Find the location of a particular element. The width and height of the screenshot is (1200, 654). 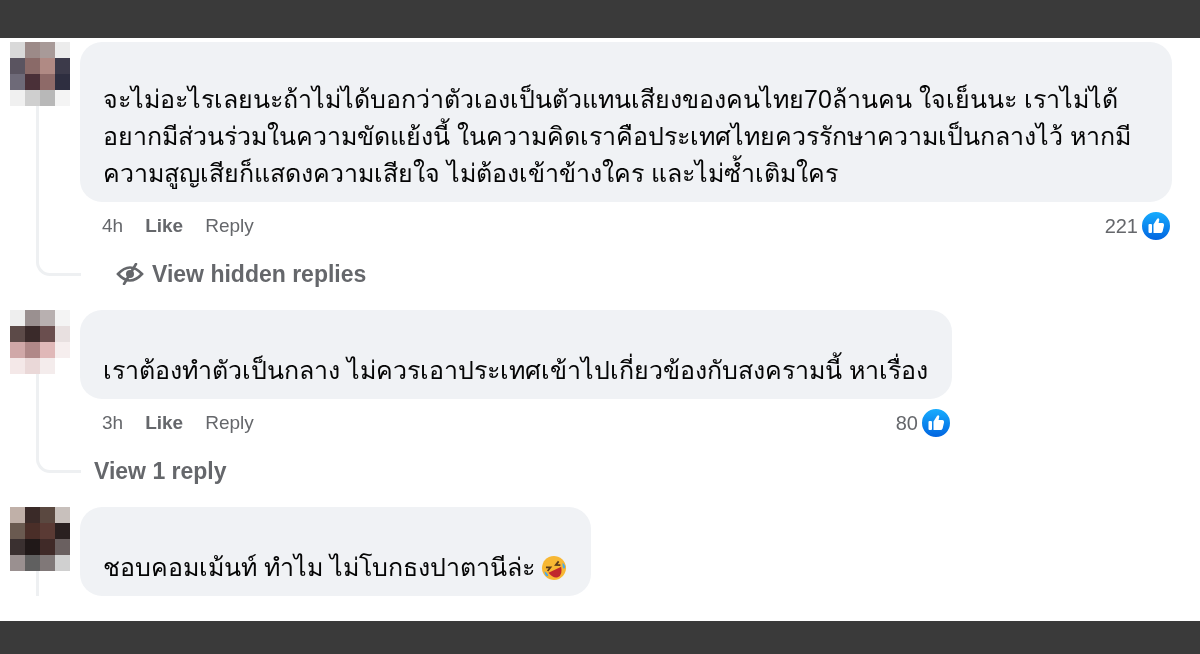

comment-text: จะไม่อะไรเลยนะถ้าไม่ได้บอกว่าตัวเองเป็นตัวแทนเสียงของคนไทย70ล้านคน ใจเย็นนะ เราไม่ได้อยากมีส่วนร่วมในความขัดแย้งนี้ ในความคิดเราคือประเทศไทยควรรักษาความเป็นกลางไว้ หากมีความสูญเสียก็แสดงความเสียใจ ไม่ต้องเข้าข้างใคร และไม่ซ้ำเติมใคร is located at coordinates (617, 137).